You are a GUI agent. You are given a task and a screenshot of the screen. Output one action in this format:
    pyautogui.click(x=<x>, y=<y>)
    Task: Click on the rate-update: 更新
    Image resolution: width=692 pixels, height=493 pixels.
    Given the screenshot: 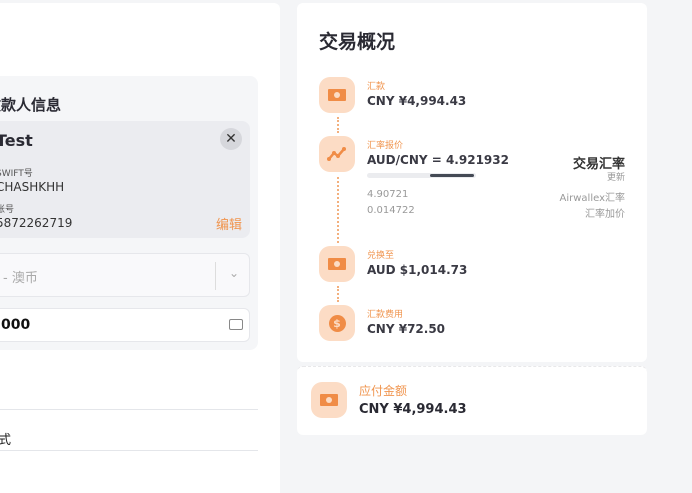 What is the action you would take?
    pyautogui.click(x=616, y=176)
    